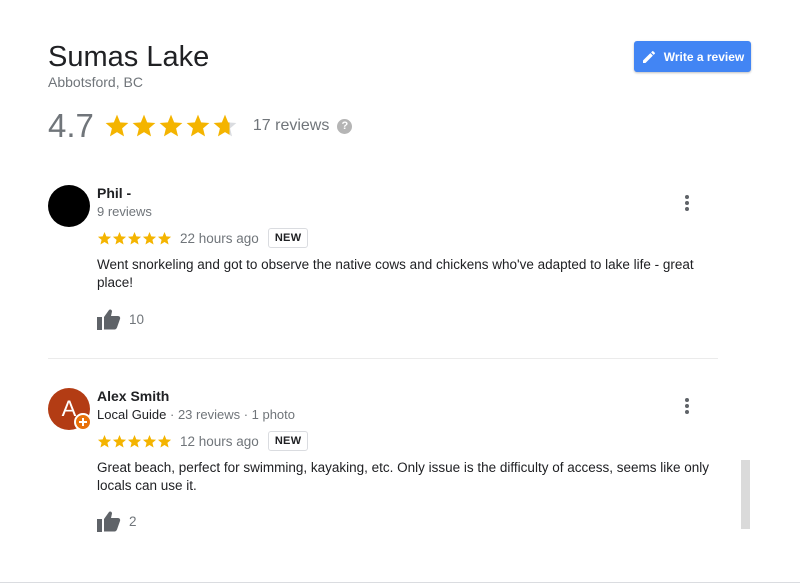 This screenshot has width=800, height=585. Describe the element at coordinates (345, 126) in the screenshot. I see `help-icon: ?` at that location.